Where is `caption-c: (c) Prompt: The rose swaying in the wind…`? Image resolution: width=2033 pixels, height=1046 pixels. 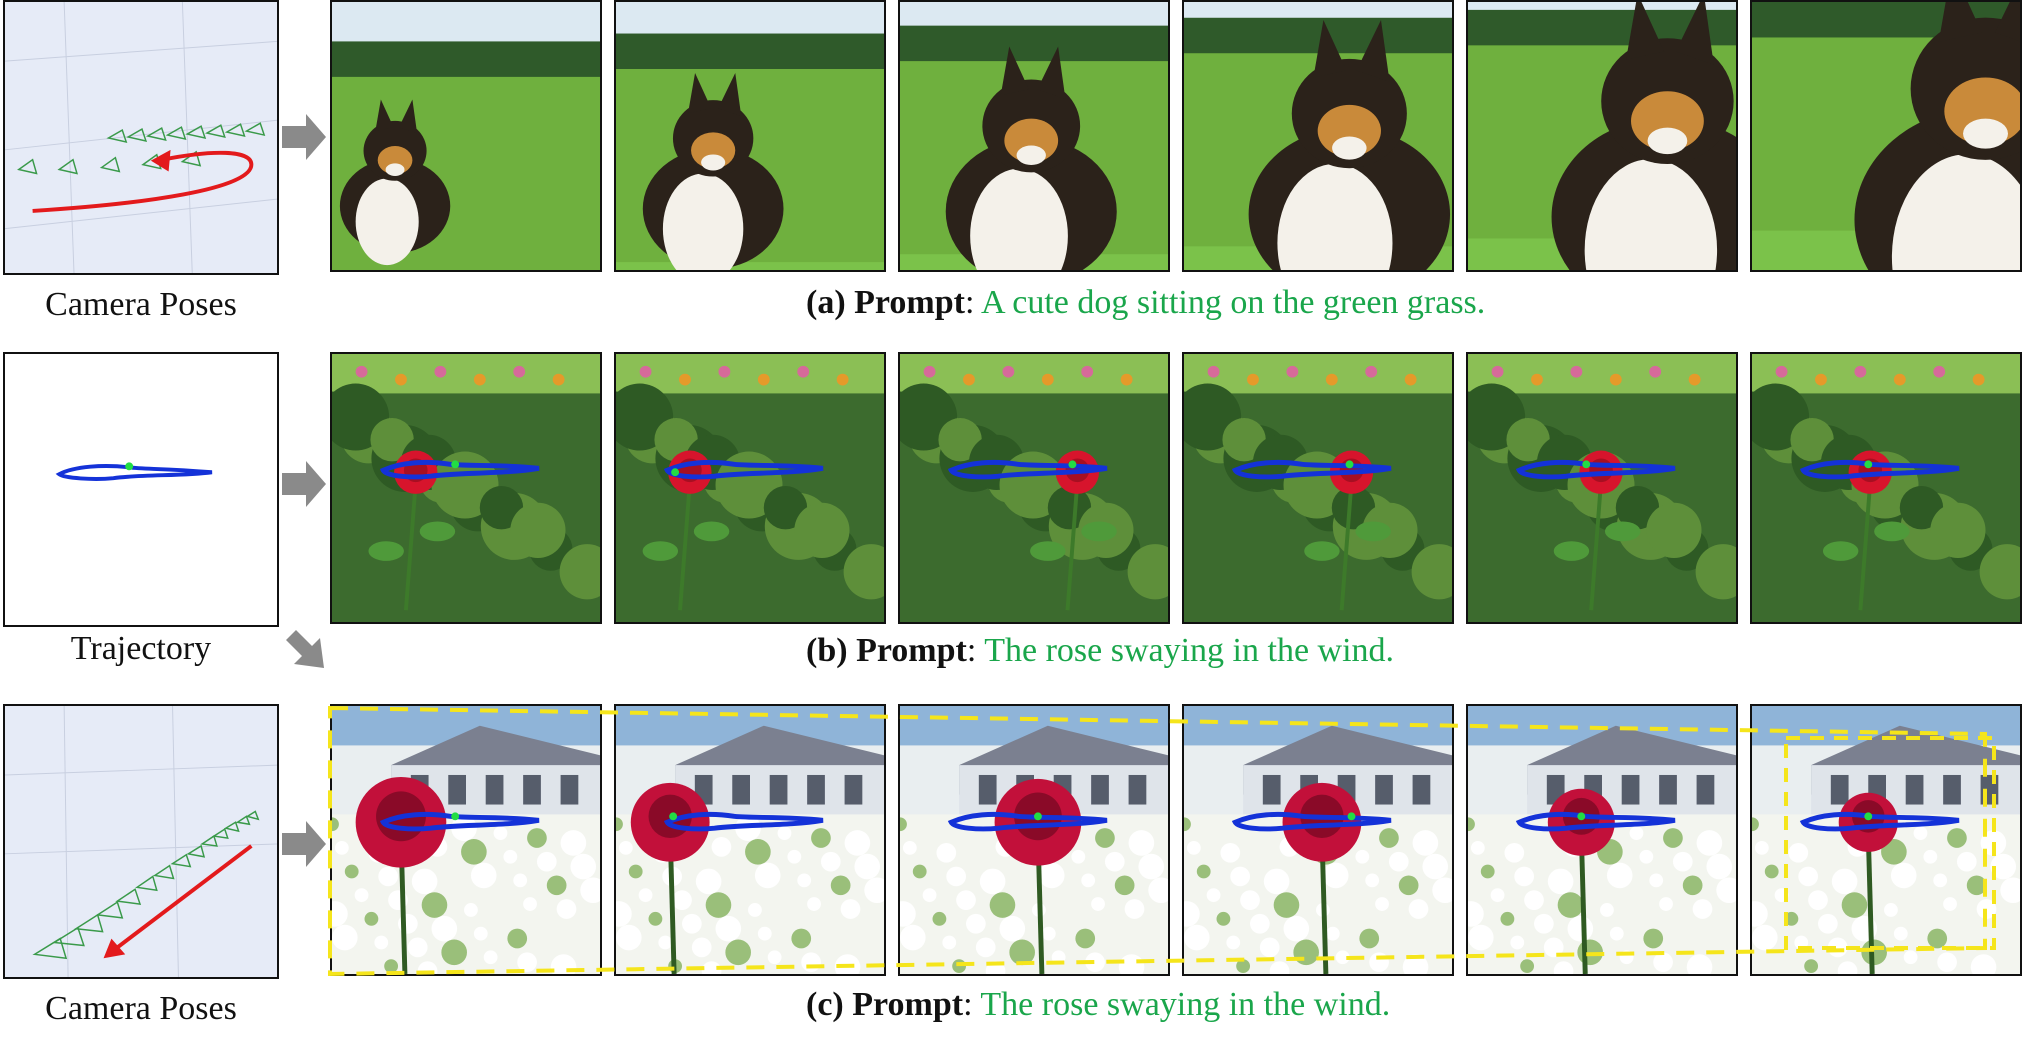
caption-c: (c) Prompt: The rose swaying in the wind… is located at coordinates (1098, 1005).